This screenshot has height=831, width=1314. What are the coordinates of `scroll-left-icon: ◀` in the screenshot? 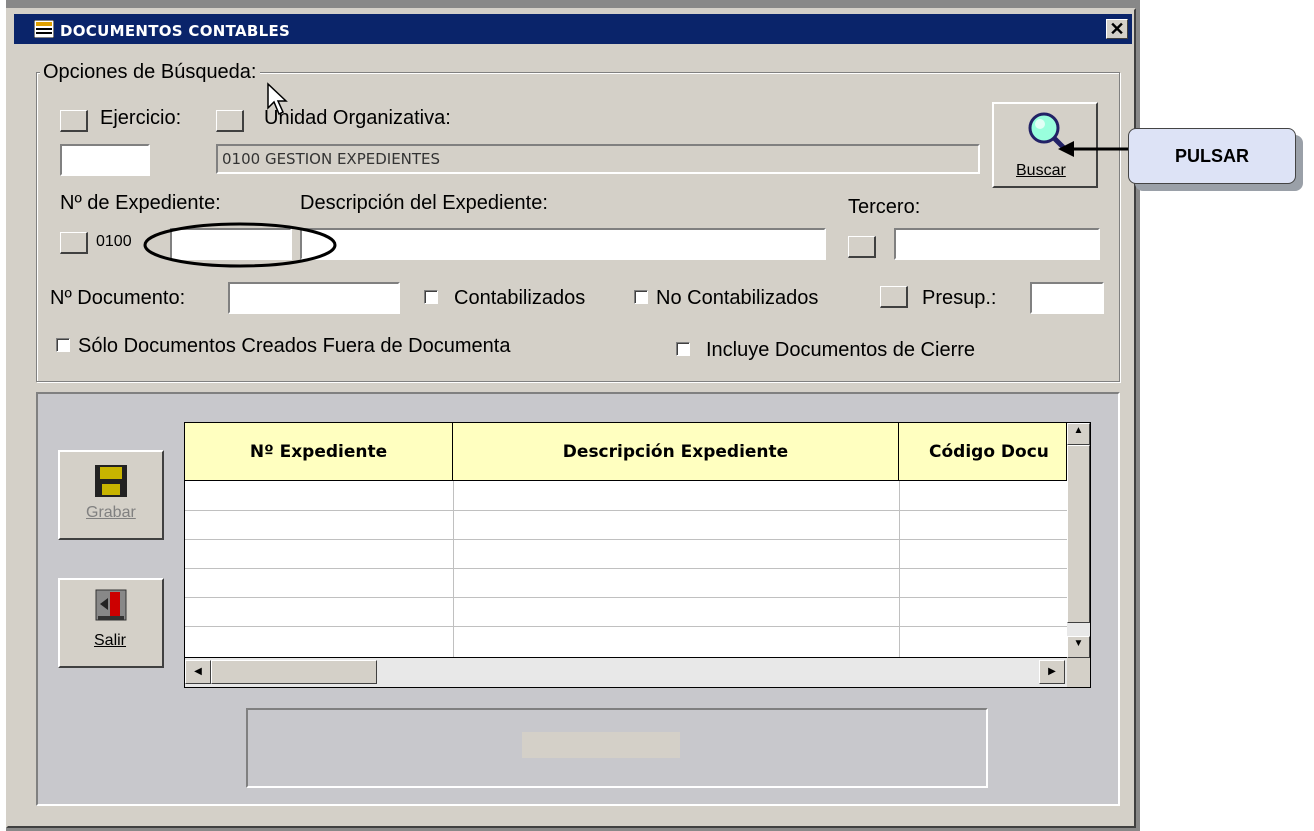 It's located at (198, 672).